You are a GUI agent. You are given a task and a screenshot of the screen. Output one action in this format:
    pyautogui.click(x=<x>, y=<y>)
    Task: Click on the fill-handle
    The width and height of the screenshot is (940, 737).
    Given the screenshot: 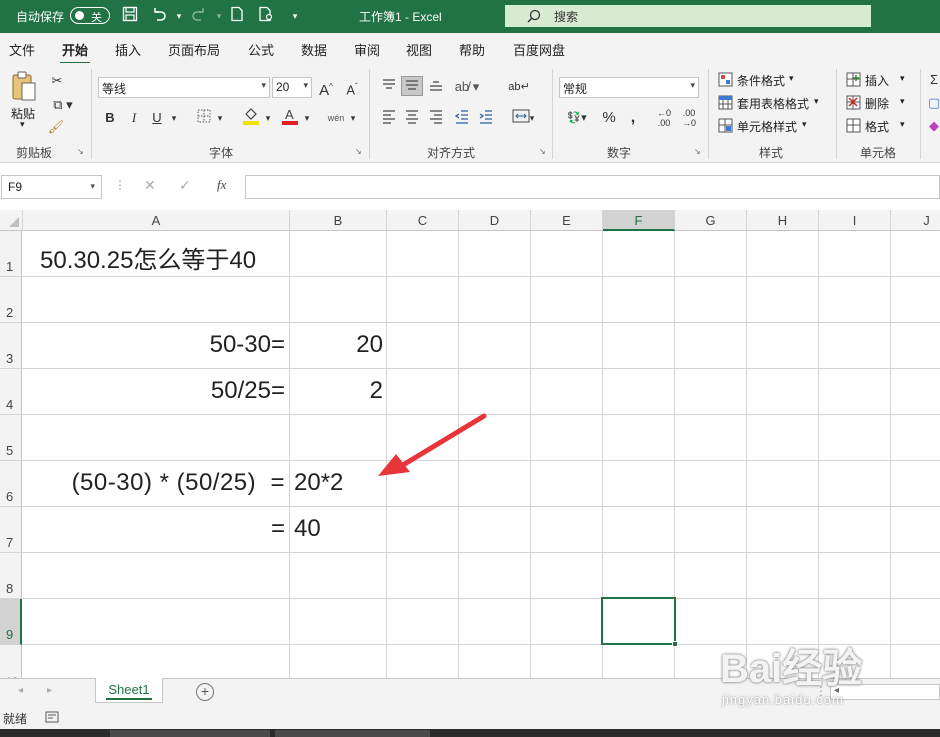 What is the action you would take?
    pyautogui.click(x=675, y=644)
    